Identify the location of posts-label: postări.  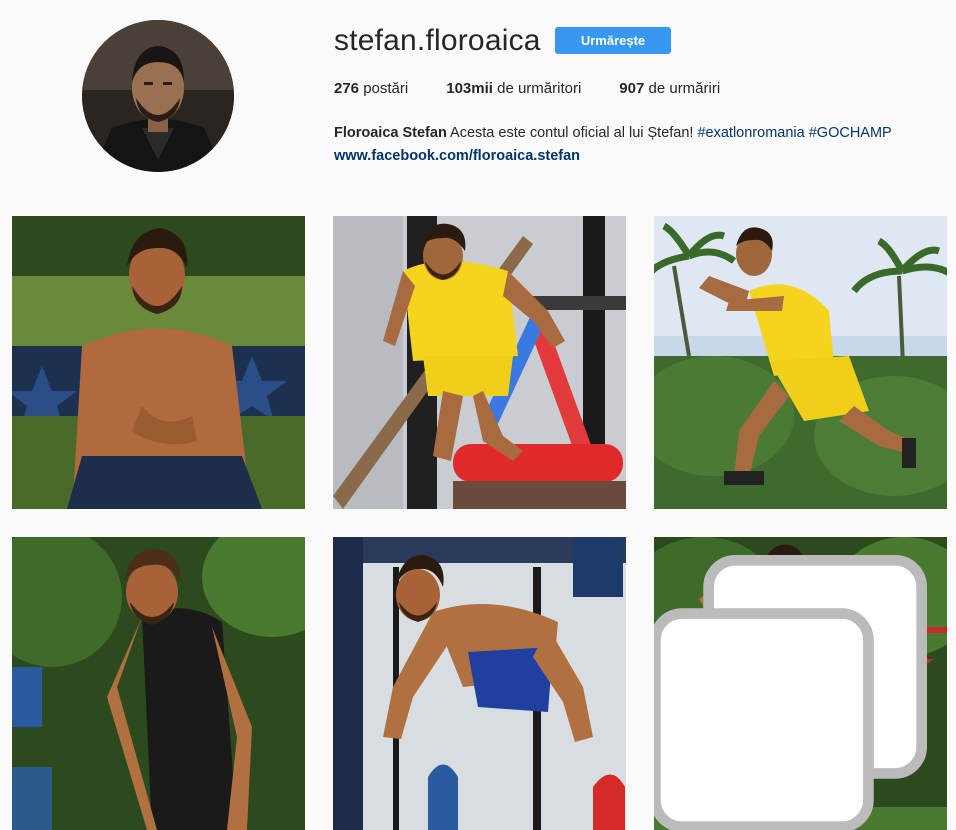
(384, 88).